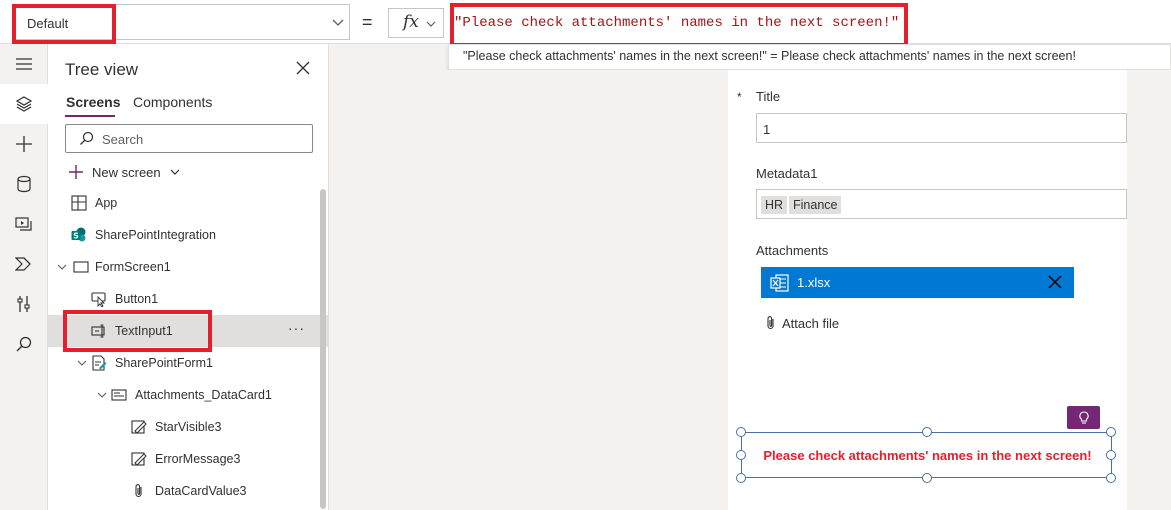 This screenshot has width=1171, height=510. I want to click on tree-item-formscreen1: FormScreen1, so click(188, 267).